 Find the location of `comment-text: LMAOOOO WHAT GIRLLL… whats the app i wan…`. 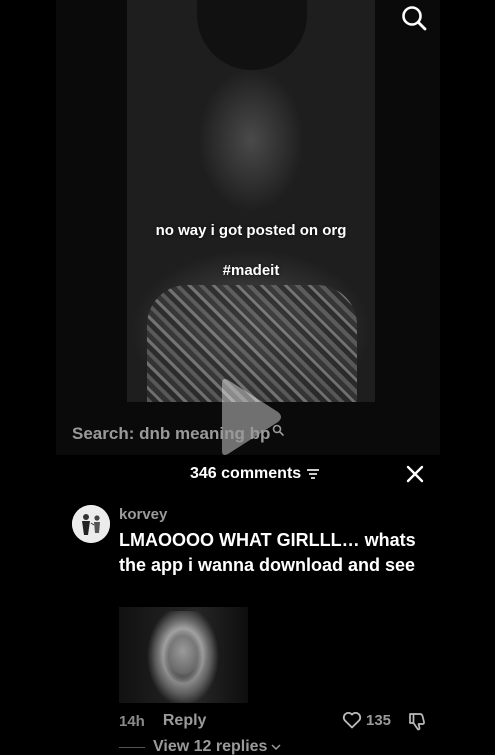

comment-text: LMAOOOO WHAT GIRLLL… whats the app i wan… is located at coordinates (267, 552).